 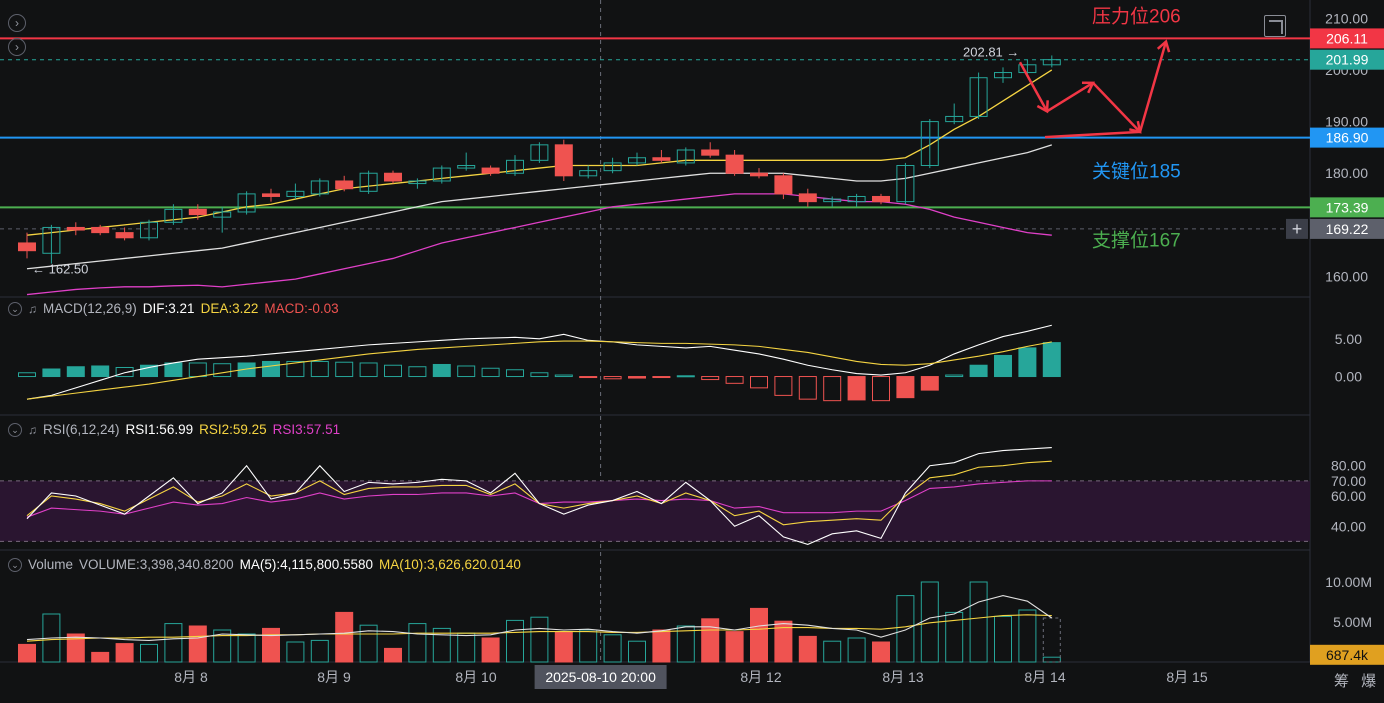 What do you see at coordinates (301, 308) in the screenshot?
I see `macd-value: MACD:-0.03` at bounding box center [301, 308].